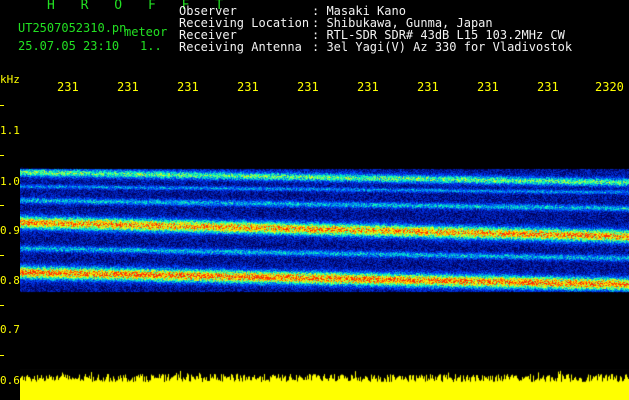 Image resolution: width=629 pixels, height=400 pixels. I want to click on time-tick: 2320, so click(609, 87).